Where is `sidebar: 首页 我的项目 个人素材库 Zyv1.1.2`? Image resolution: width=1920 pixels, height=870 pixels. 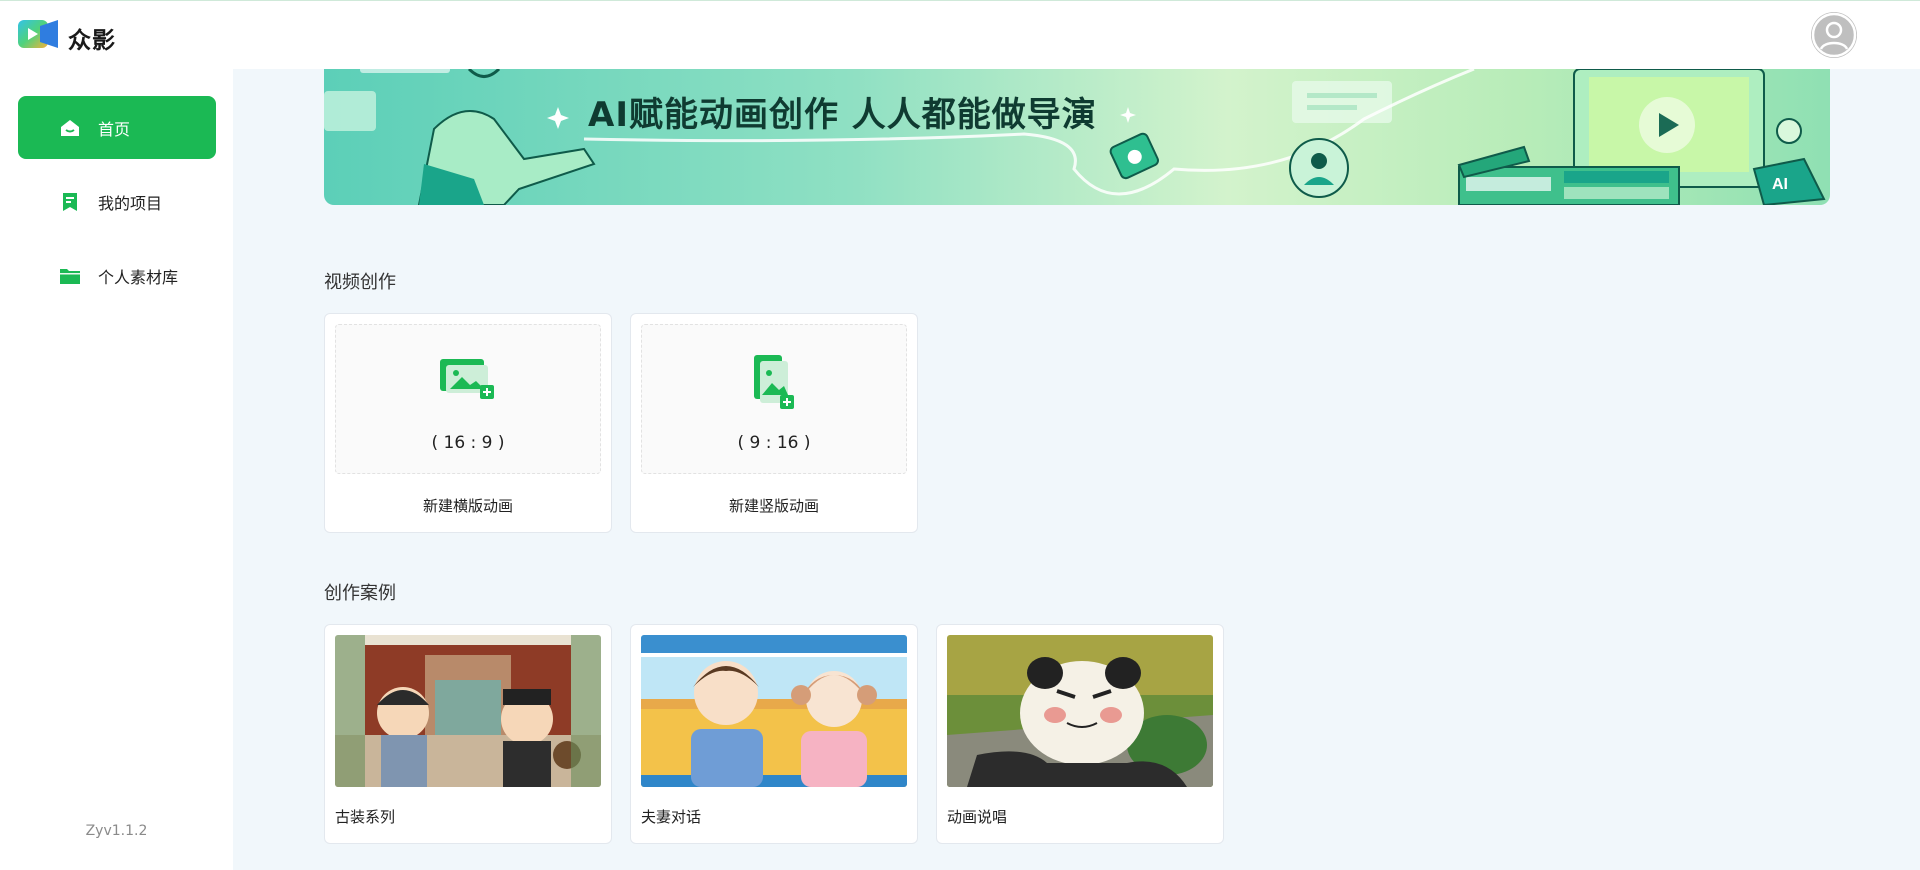 sidebar: 首页 我的项目 个人素材库 Zyv1.1.2 is located at coordinates (116, 469).